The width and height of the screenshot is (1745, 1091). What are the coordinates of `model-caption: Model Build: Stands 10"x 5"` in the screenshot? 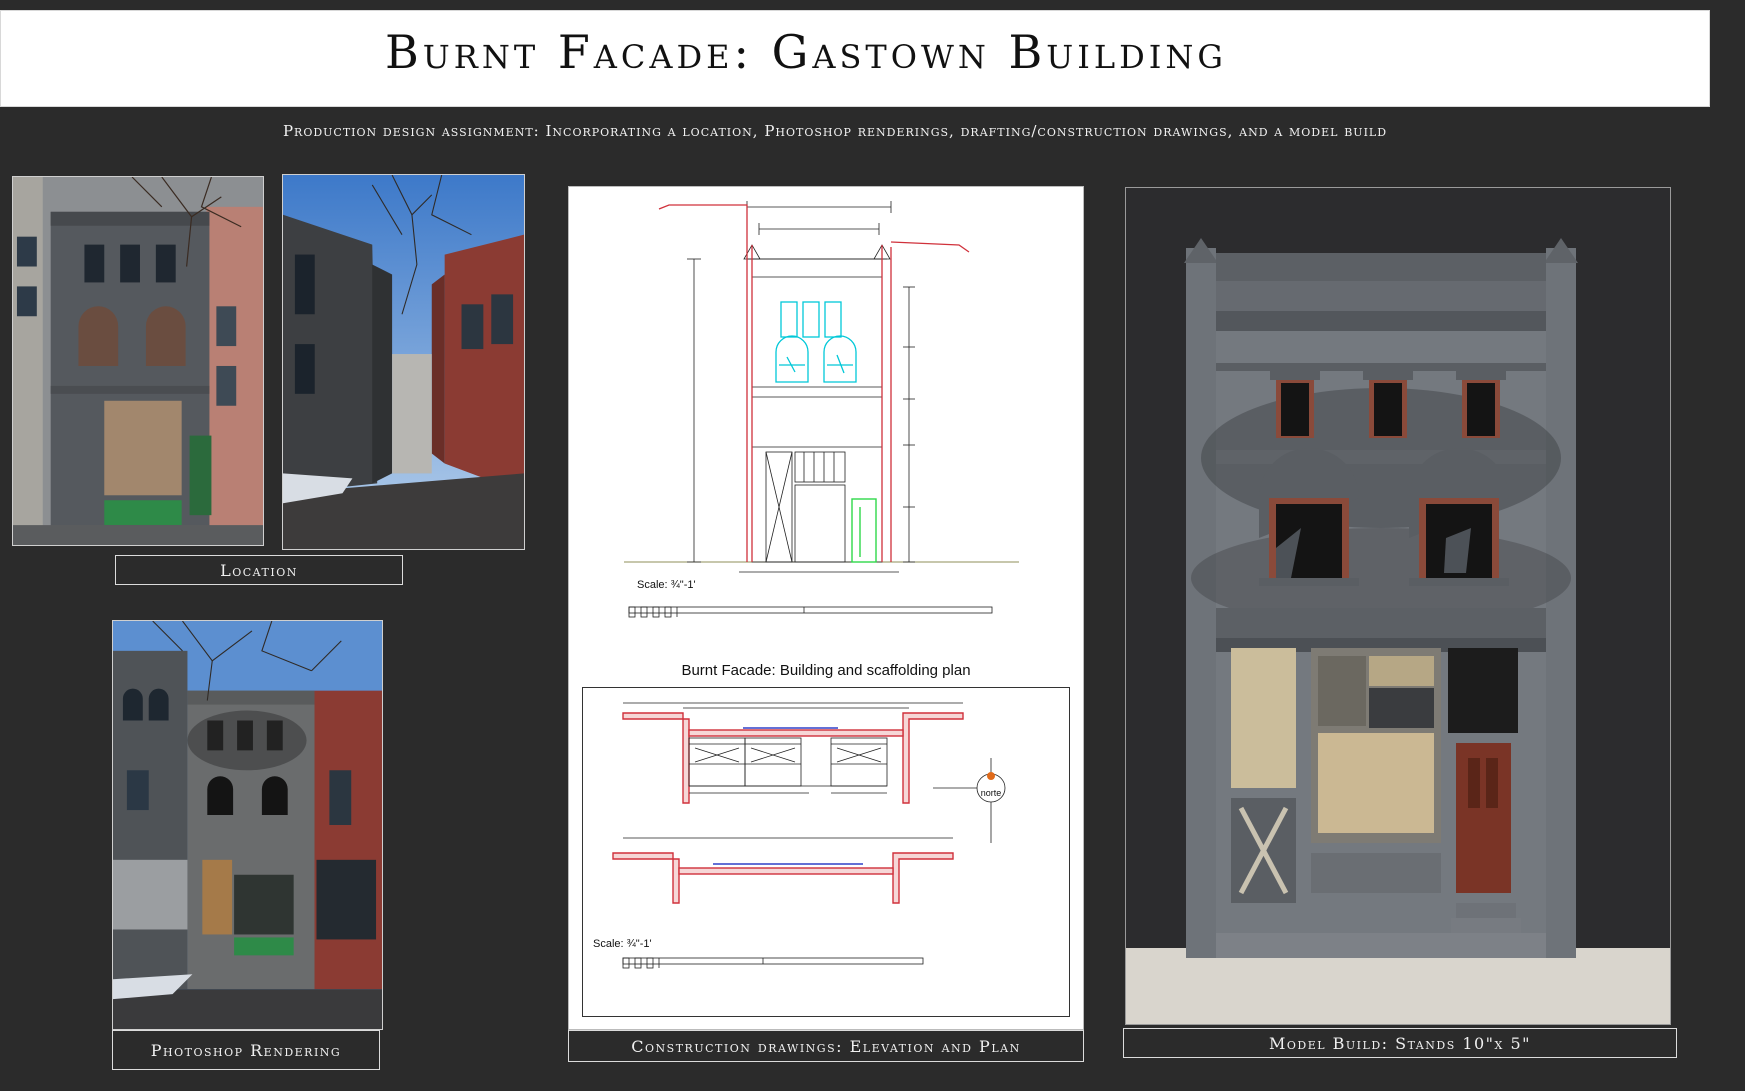 It's located at (1400, 1043).